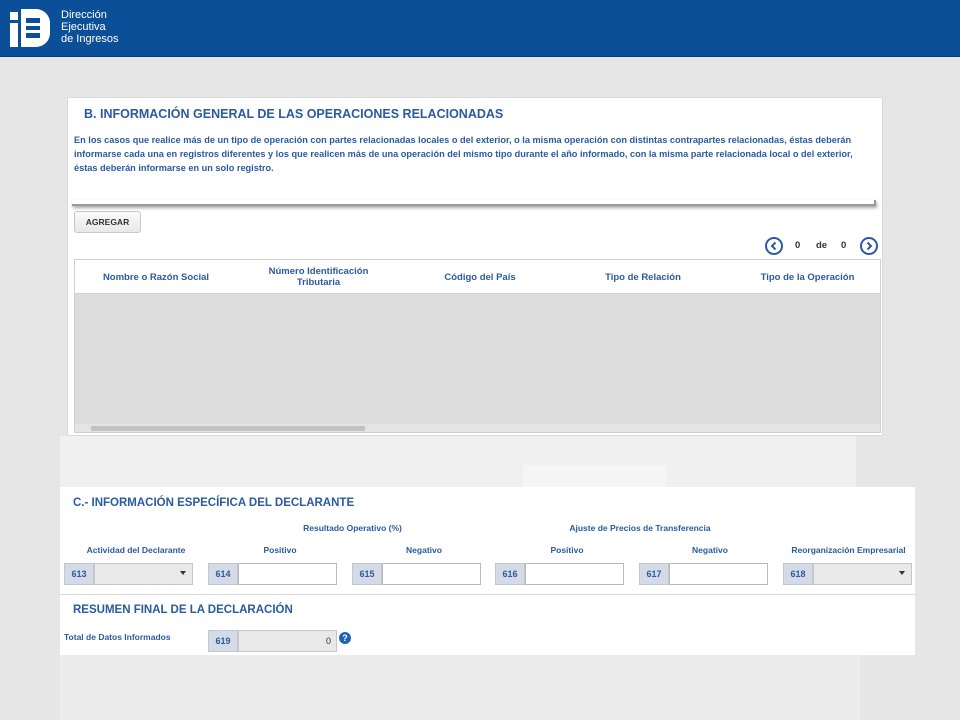  Describe the element at coordinates (345, 638) in the screenshot. I see `help-icon: ?` at that location.